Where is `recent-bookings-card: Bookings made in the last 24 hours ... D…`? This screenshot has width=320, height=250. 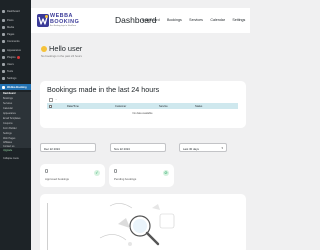
recent-bookings-card: Bookings made in the last 24 hours ... D… is located at coordinates (143, 104).